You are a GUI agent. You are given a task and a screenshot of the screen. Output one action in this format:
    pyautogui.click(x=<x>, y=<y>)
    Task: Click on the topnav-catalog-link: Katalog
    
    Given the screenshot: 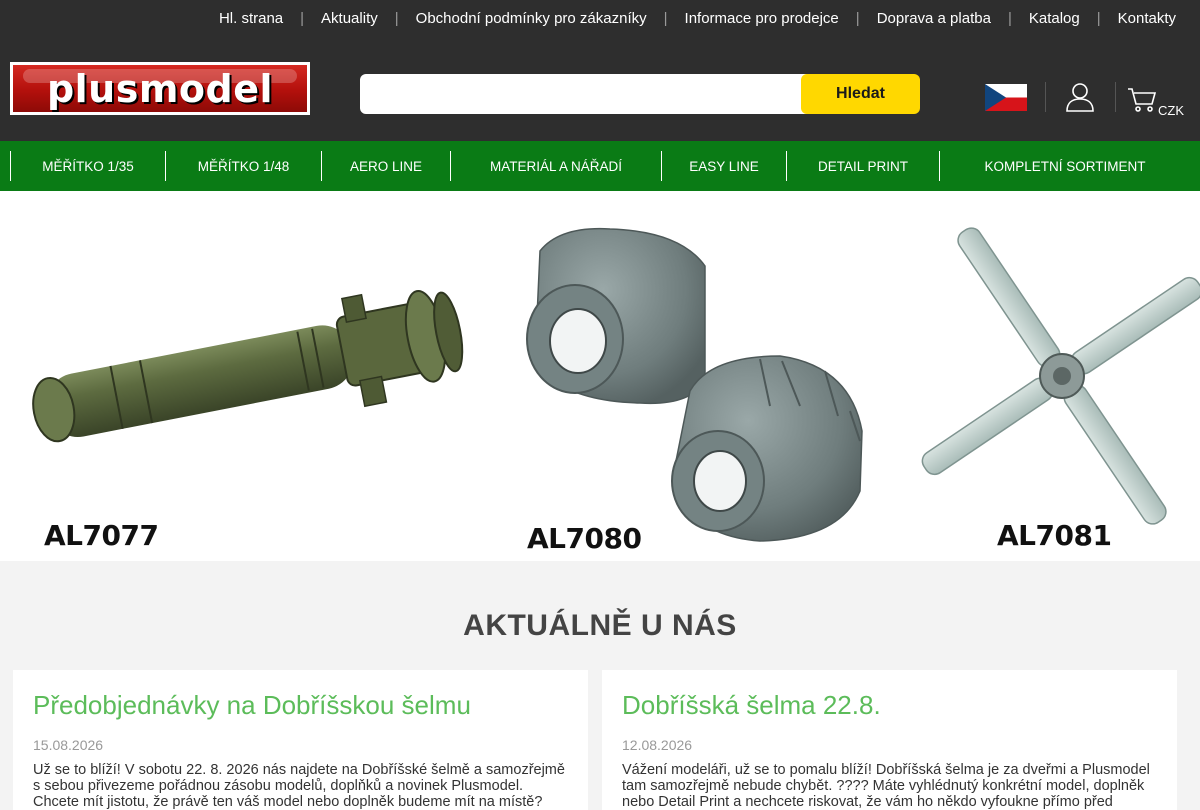 What is the action you would take?
    pyautogui.click(x=1054, y=18)
    